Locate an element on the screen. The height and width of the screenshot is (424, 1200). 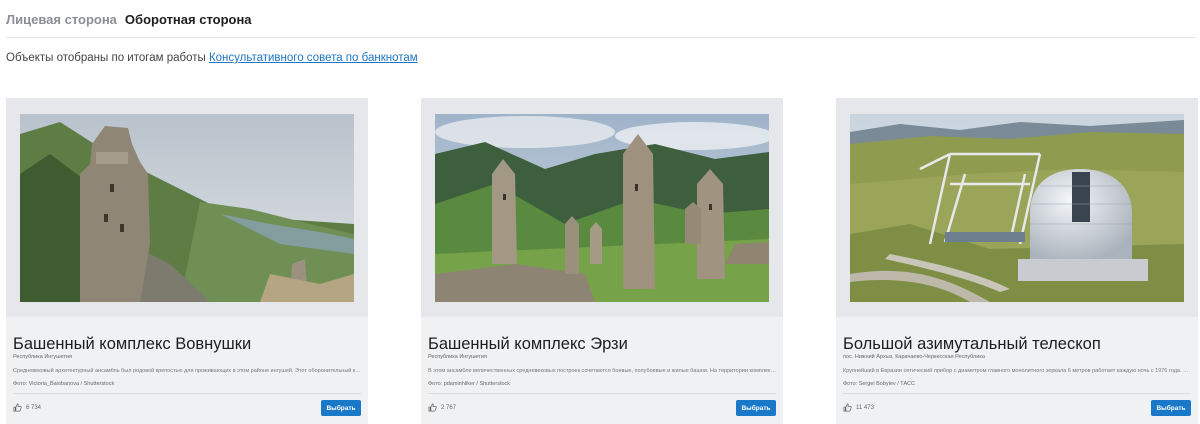
advisory-council-link: Консультативного совета по банкнотам is located at coordinates (313, 58).